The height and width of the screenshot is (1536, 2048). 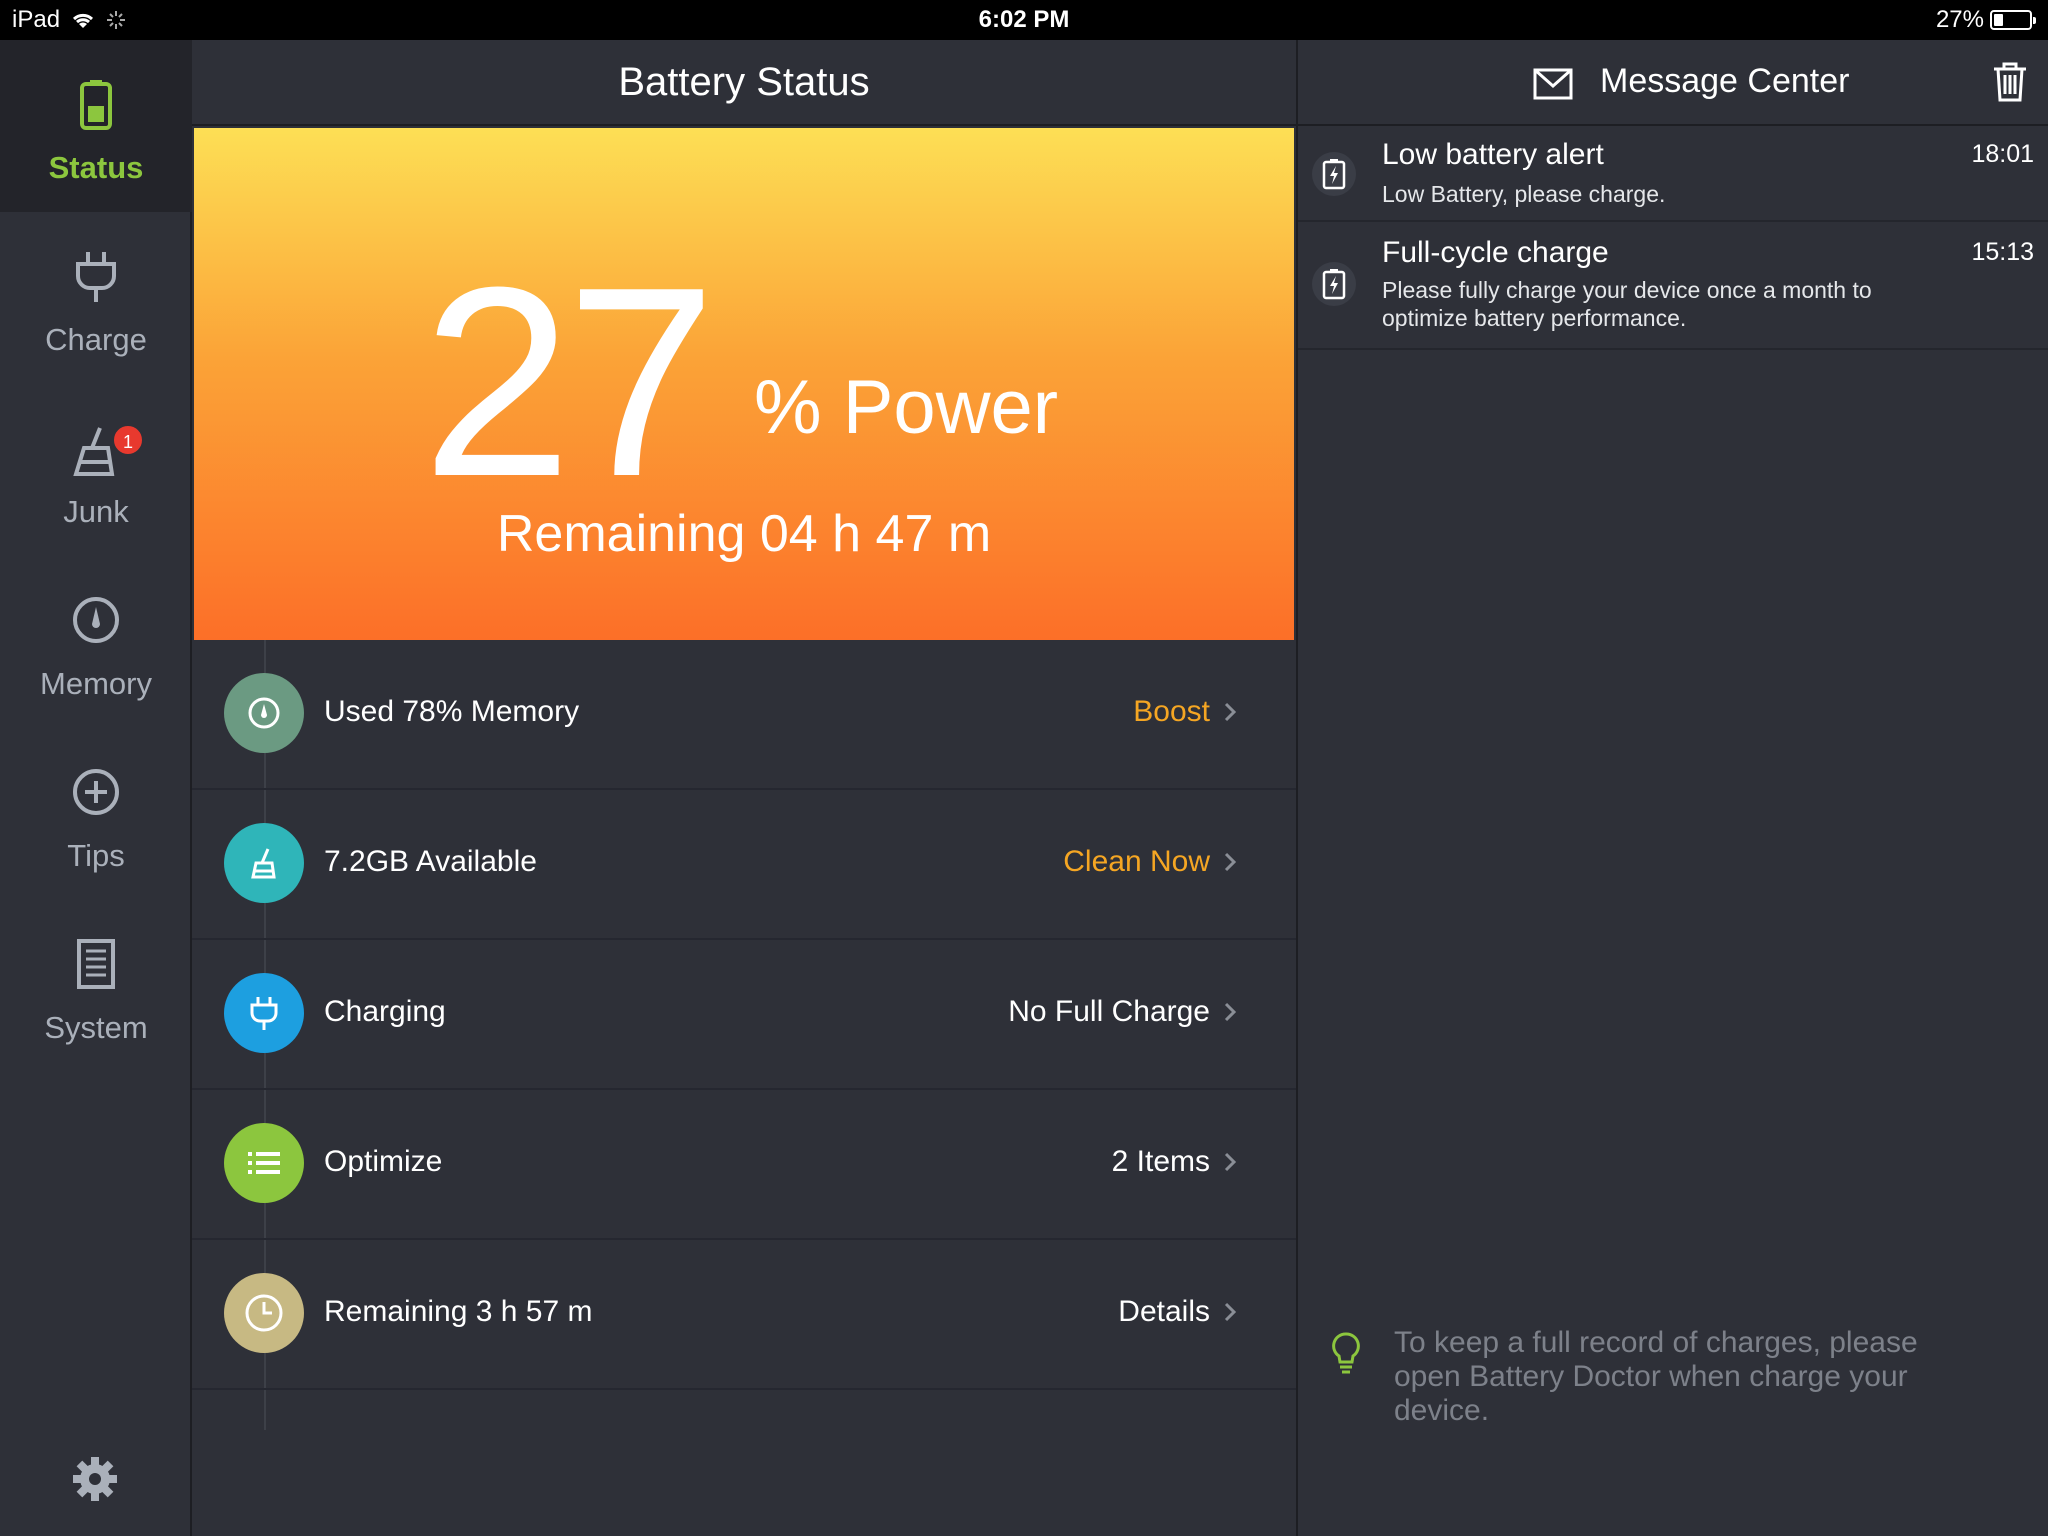 I want to click on panel-title: Message Center, so click(x=1725, y=81).